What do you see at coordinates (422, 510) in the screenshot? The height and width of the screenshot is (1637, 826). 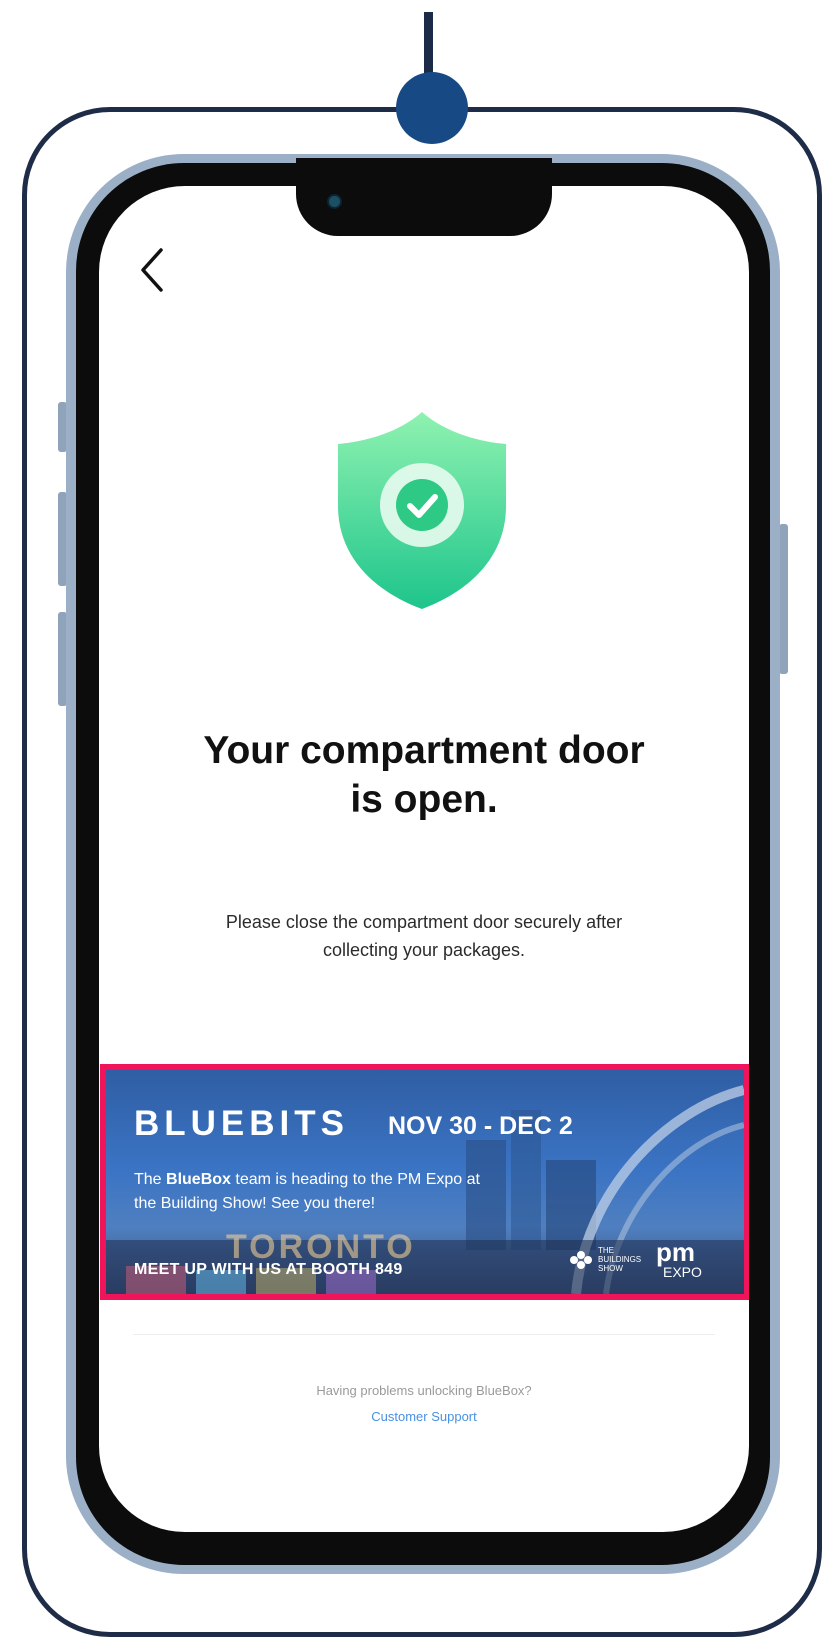 I see `shield-check-icon` at bounding box center [422, 510].